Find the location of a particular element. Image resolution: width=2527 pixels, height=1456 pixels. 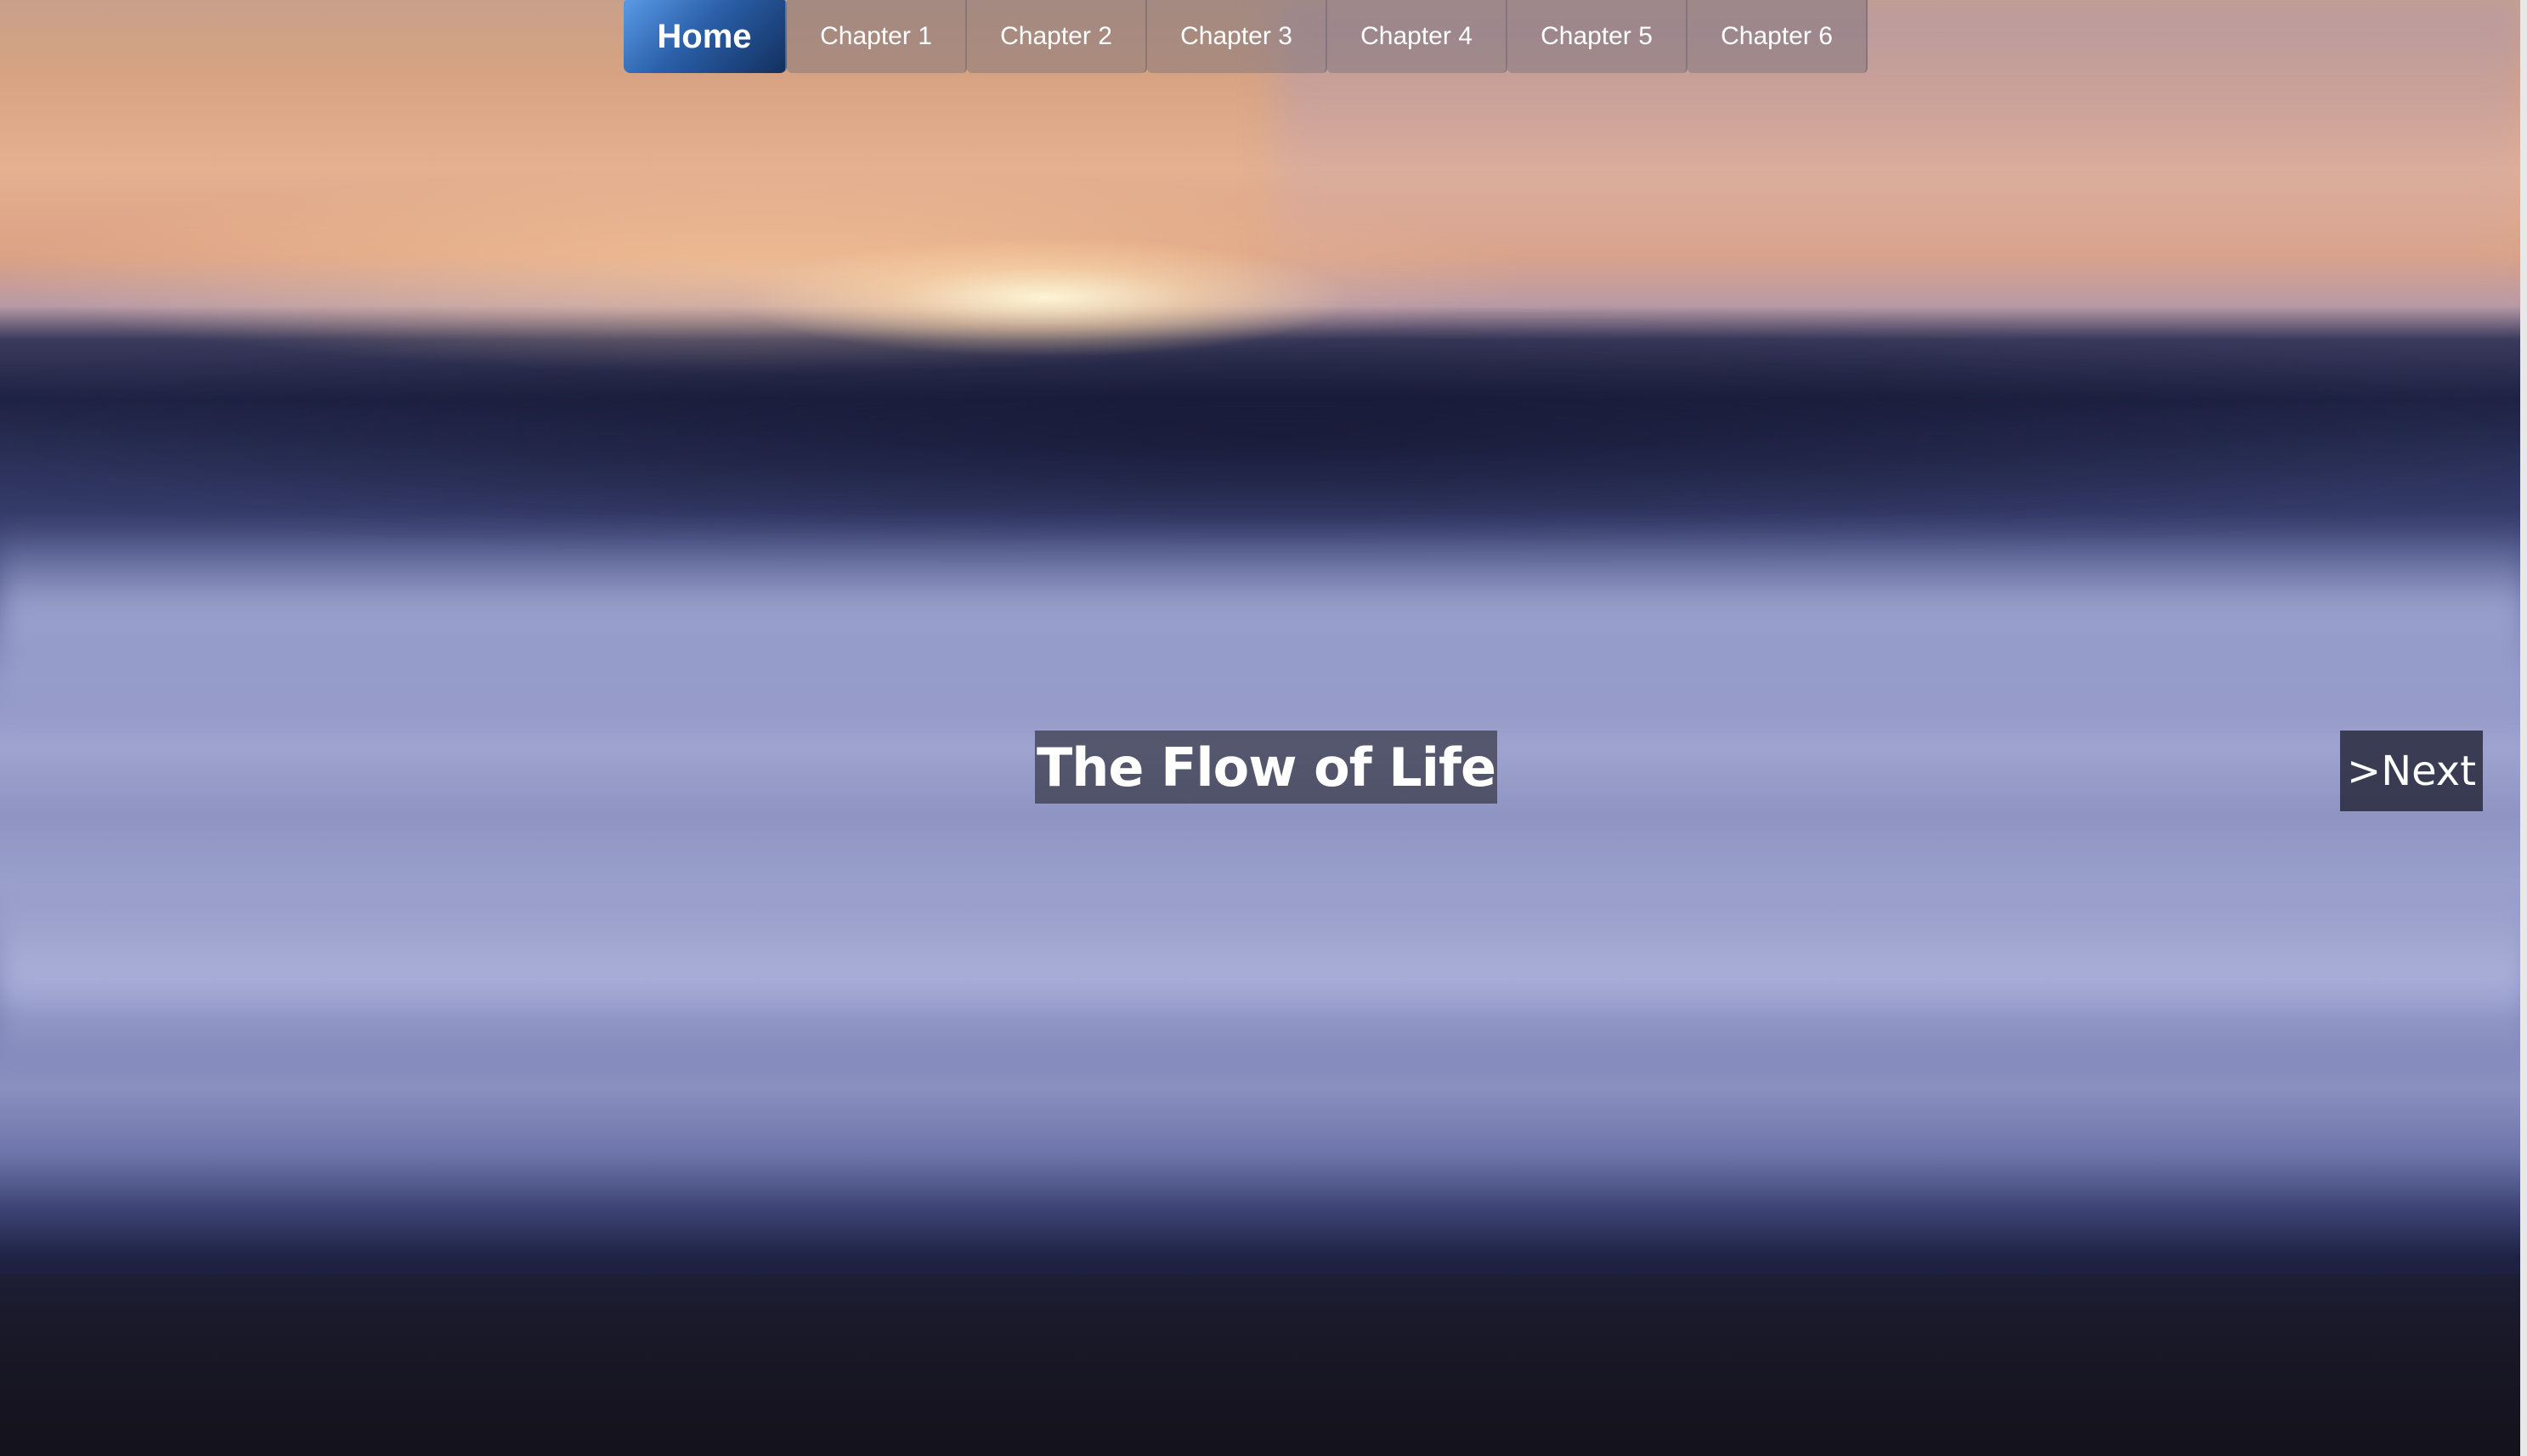

nav-home: Home is located at coordinates (705, 36).